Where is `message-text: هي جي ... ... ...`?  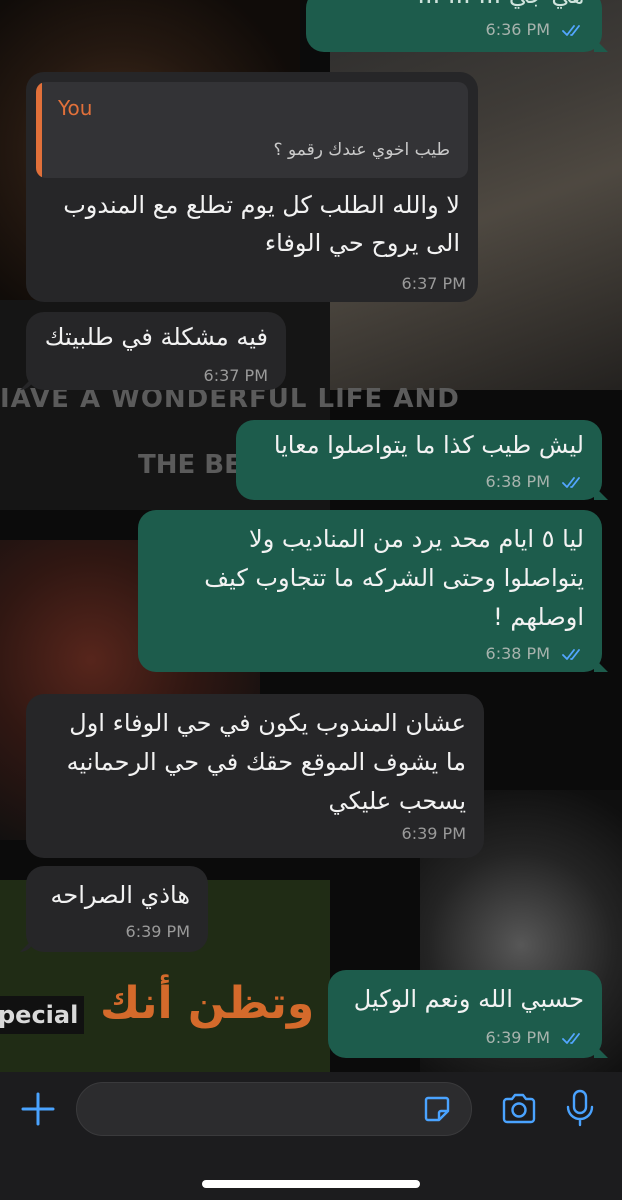 message-text: هي جي ... ... ... is located at coordinates (500, 6).